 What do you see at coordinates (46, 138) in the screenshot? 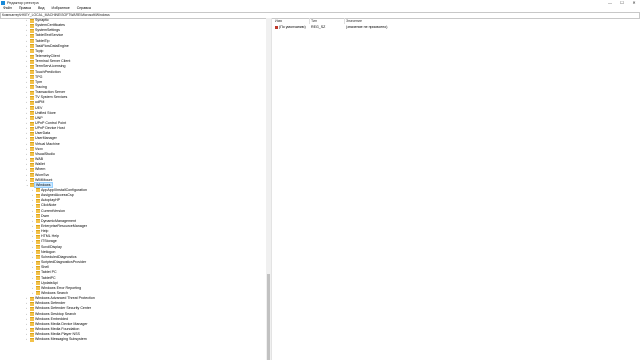
I see `tree-item-label: UserManager` at bounding box center [46, 138].